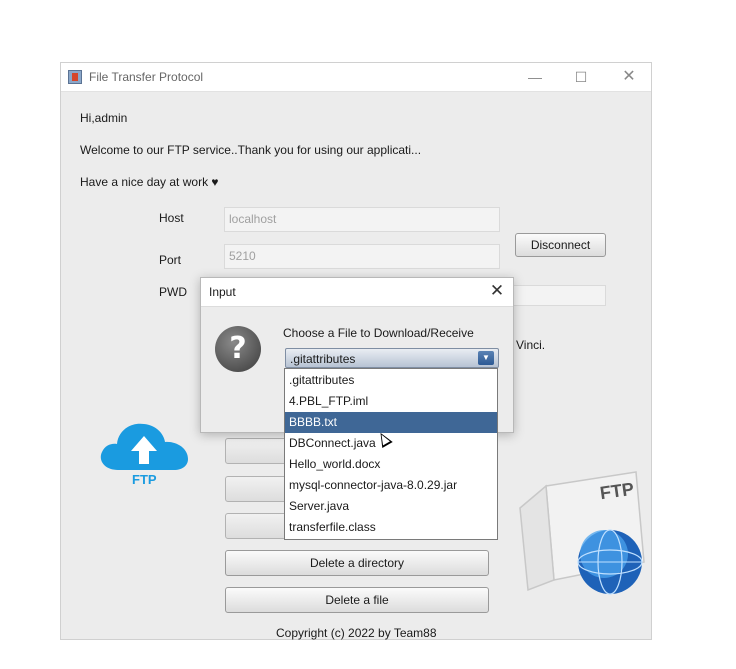 Image resolution: width=736 pixels, height=669 pixels. Describe the element at coordinates (486, 358) in the screenshot. I see `chevron-down-icon: ▼` at that location.